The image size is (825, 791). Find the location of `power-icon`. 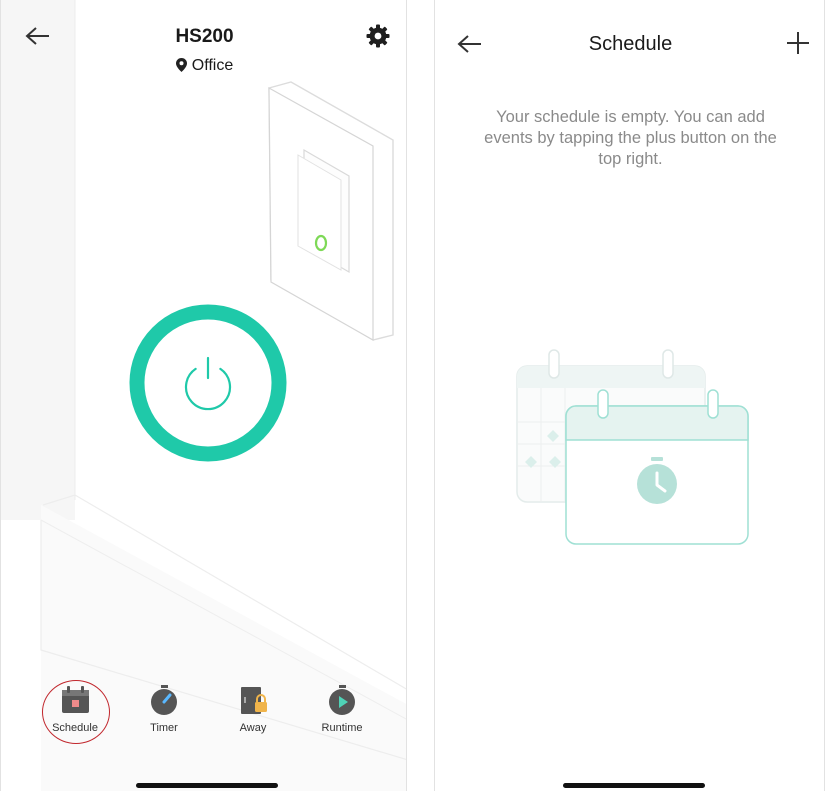

power-icon is located at coordinates (208, 383).